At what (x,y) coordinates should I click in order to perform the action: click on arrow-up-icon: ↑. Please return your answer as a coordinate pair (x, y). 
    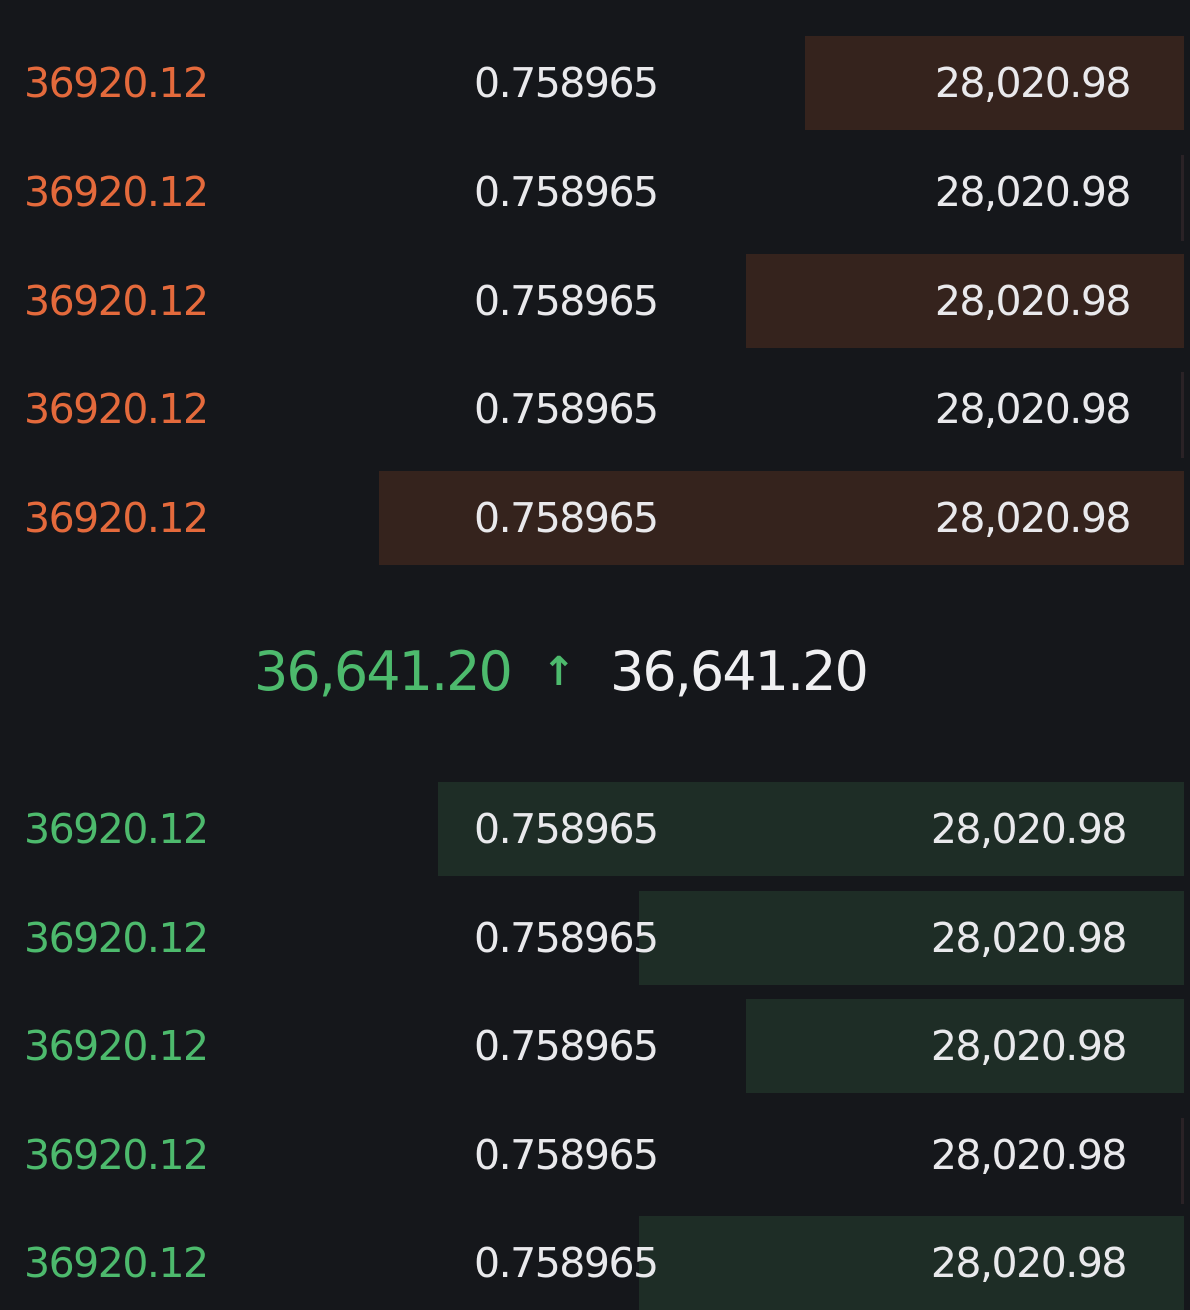
    Looking at the image, I should click on (559, 672).